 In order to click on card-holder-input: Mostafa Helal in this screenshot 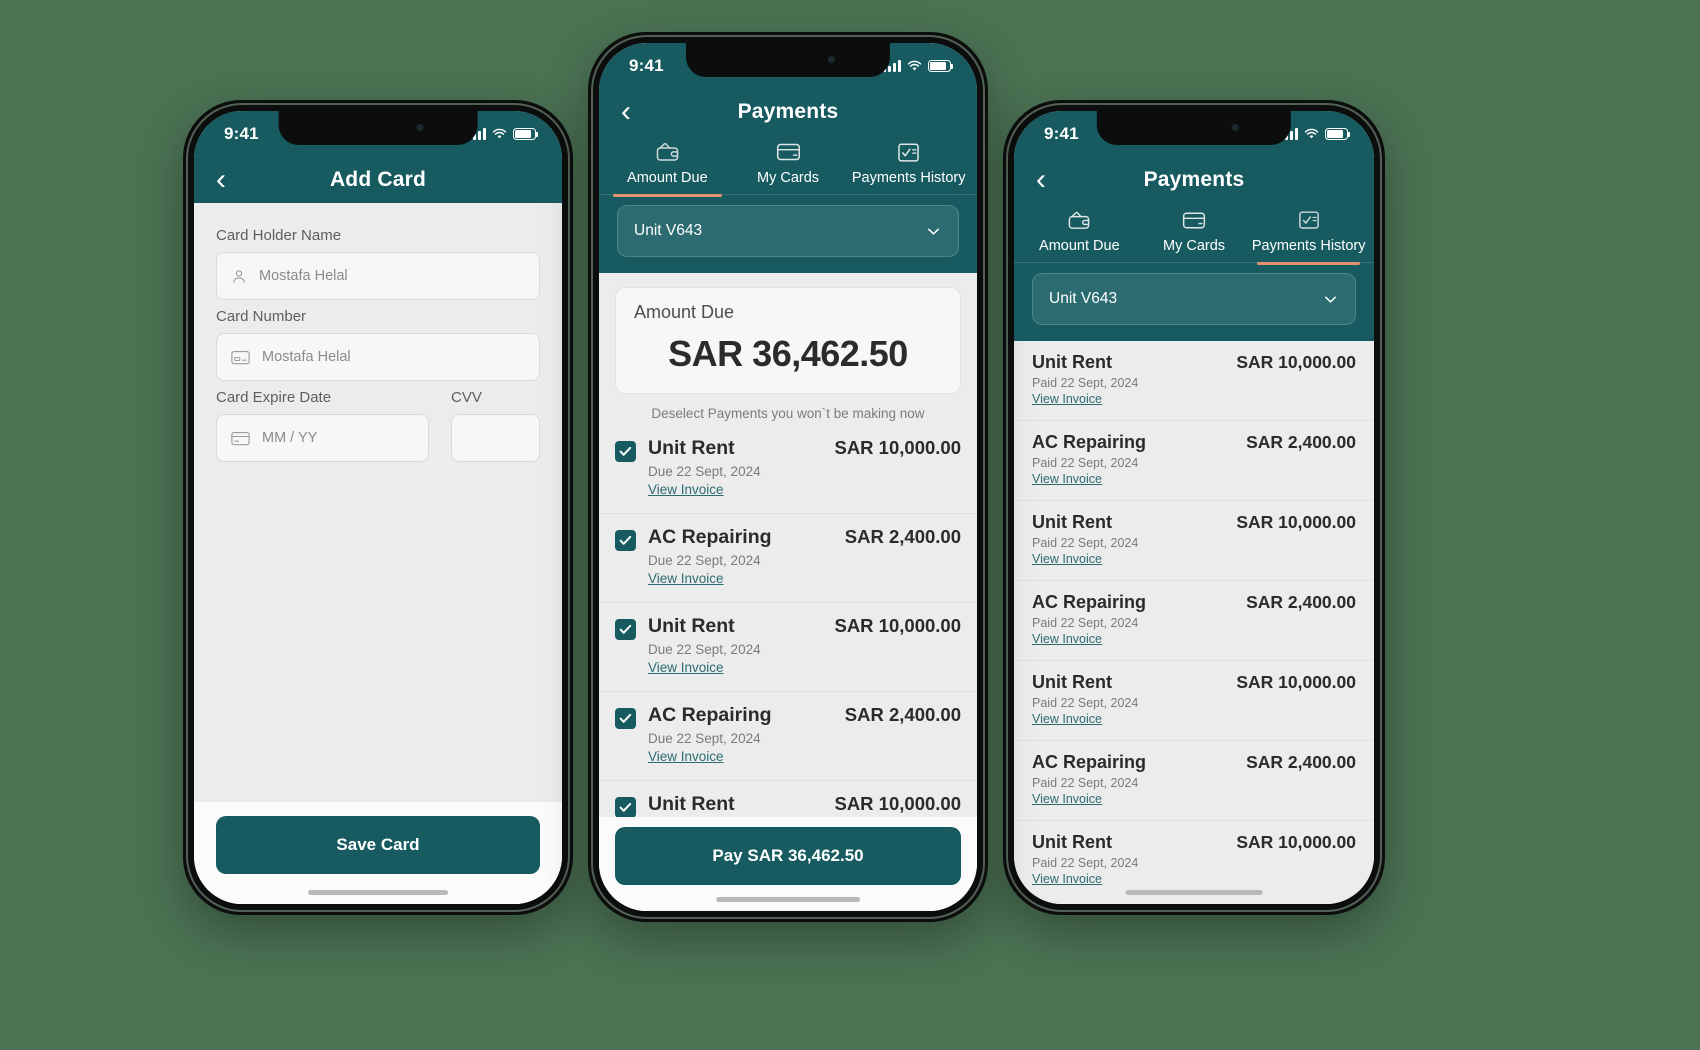, I will do `click(378, 276)`.